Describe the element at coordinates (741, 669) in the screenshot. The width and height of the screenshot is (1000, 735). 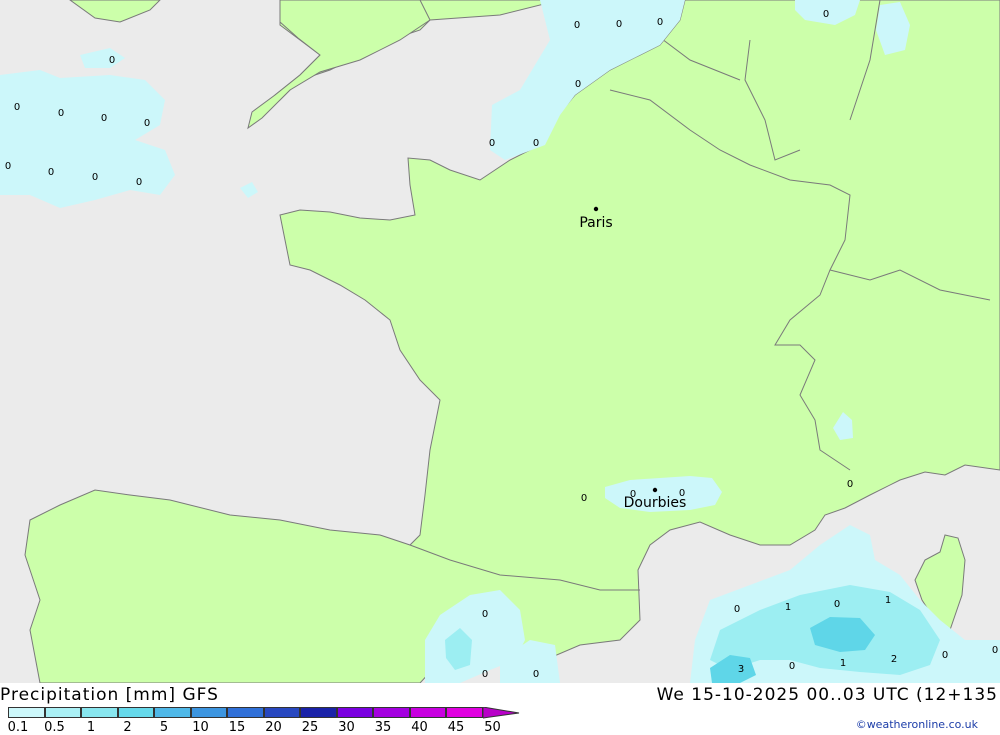
I see `value-label: 3` at that location.